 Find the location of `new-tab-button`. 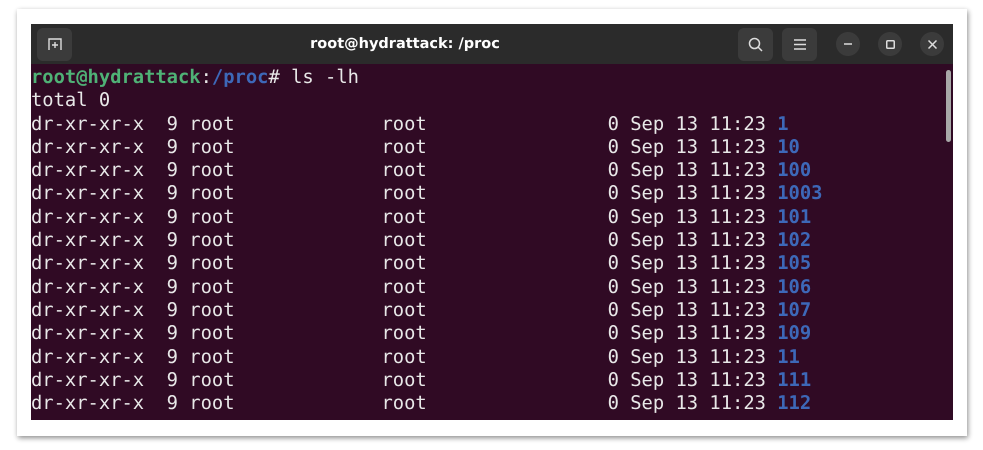

new-tab-button is located at coordinates (54, 44).